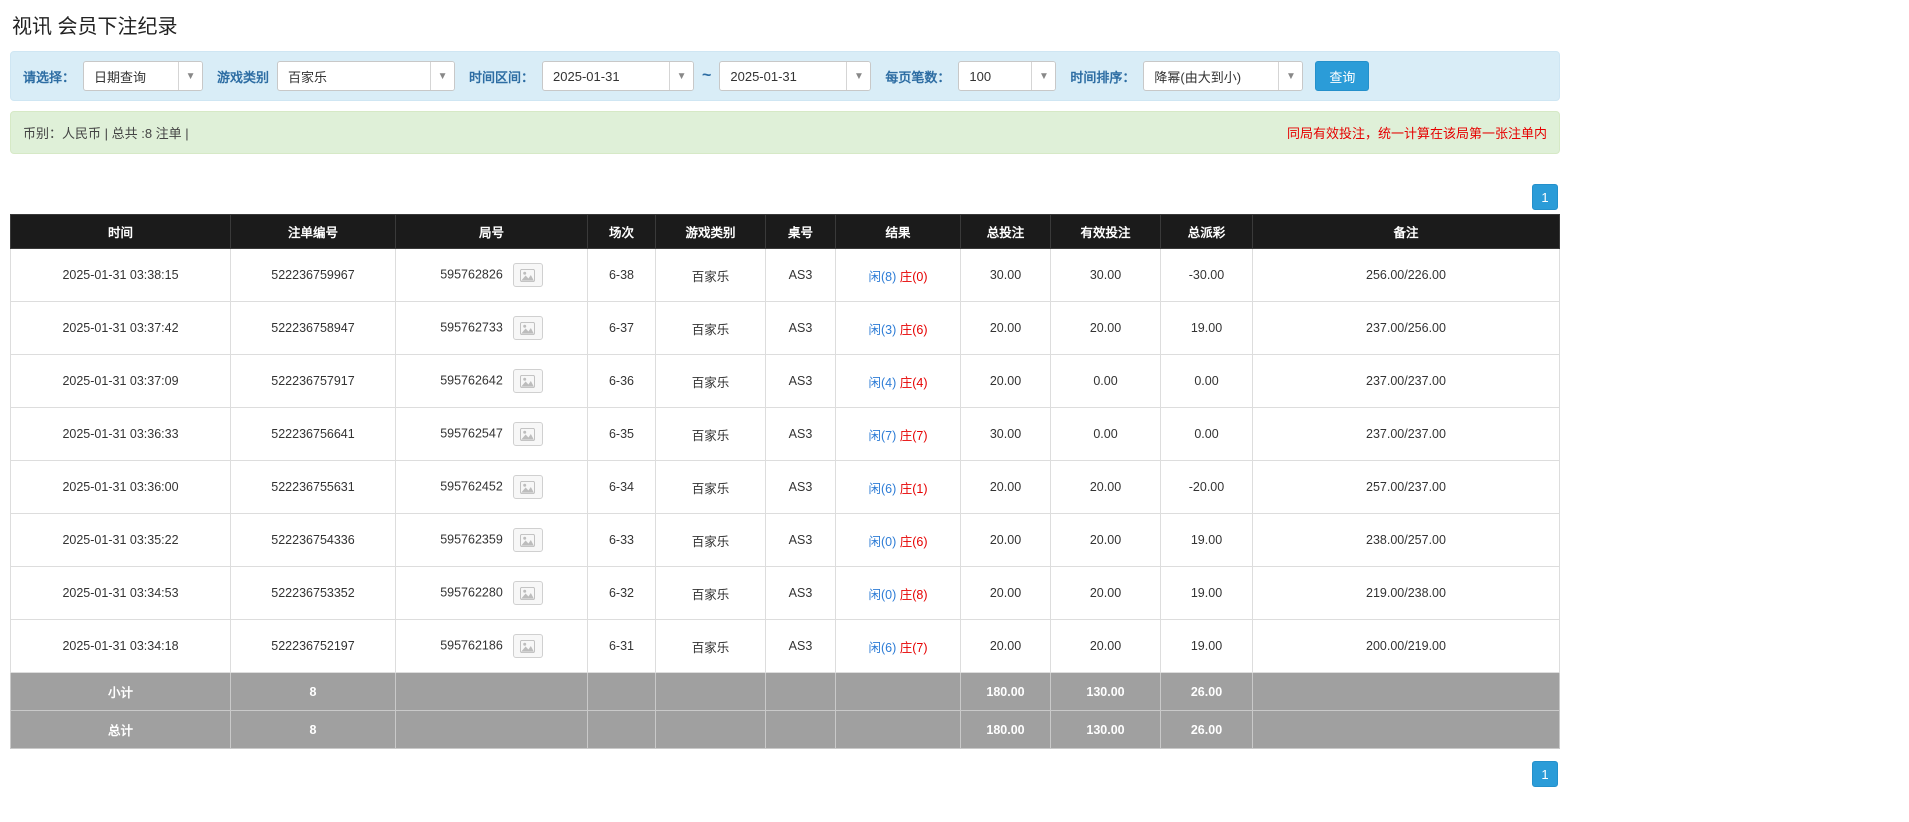 The width and height of the screenshot is (1909, 822). I want to click on cell-session: 6-32, so click(621, 593).